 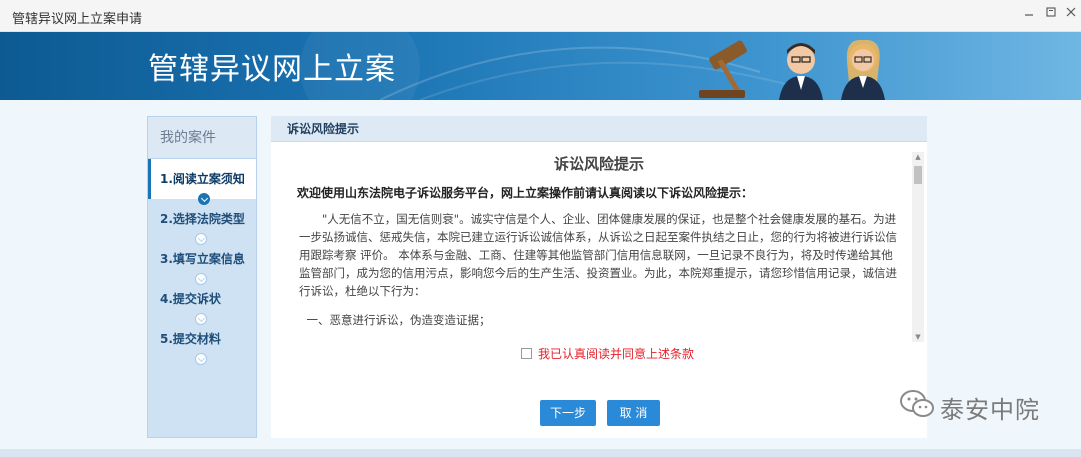 What do you see at coordinates (918, 247) in the screenshot?
I see `scrollbar: ▲ ▼` at bounding box center [918, 247].